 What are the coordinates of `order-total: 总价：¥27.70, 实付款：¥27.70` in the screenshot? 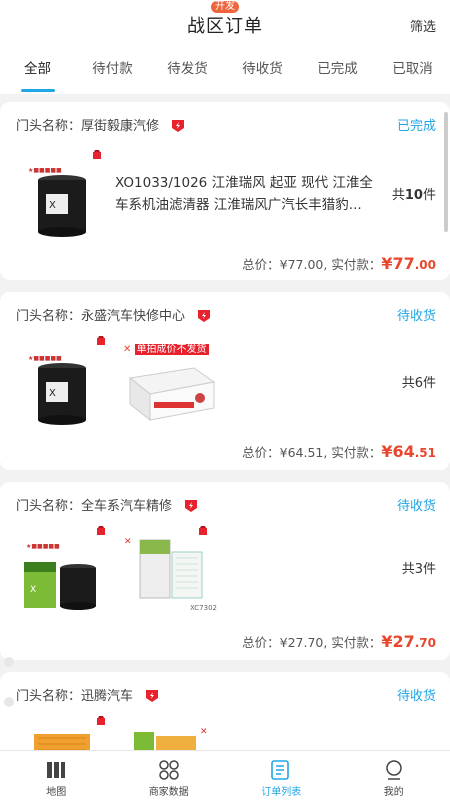 It's located at (339, 641).